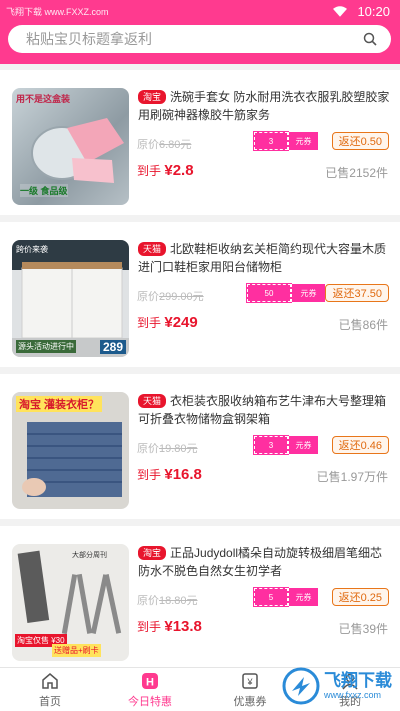 The height and width of the screenshot is (711, 400). Describe the element at coordinates (50, 680) in the screenshot. I see `home-icon` at that location.